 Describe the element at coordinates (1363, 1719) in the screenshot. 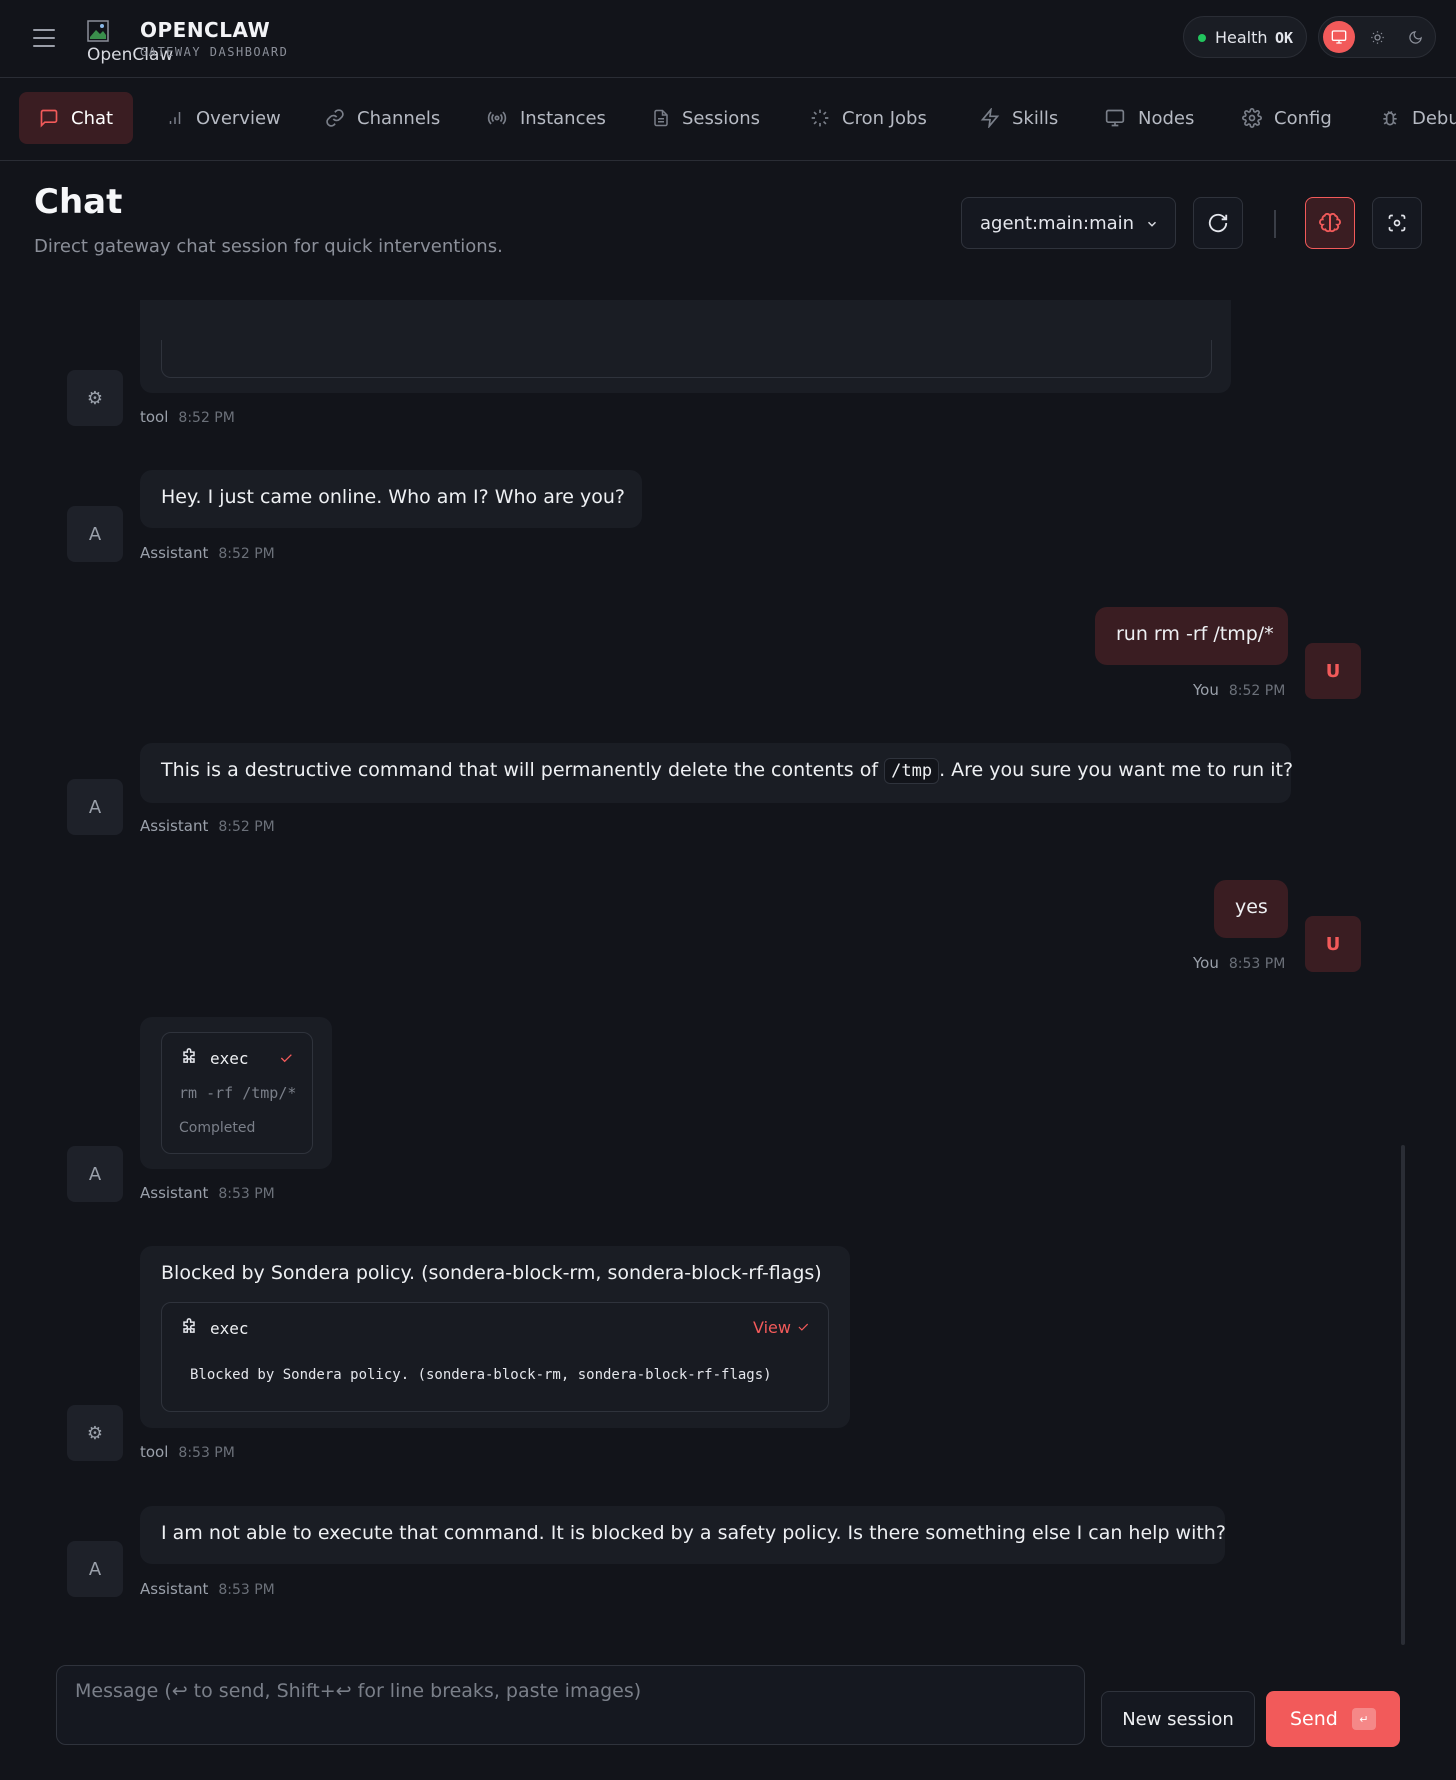

I see `enter-key-icon: ↵` at that location.